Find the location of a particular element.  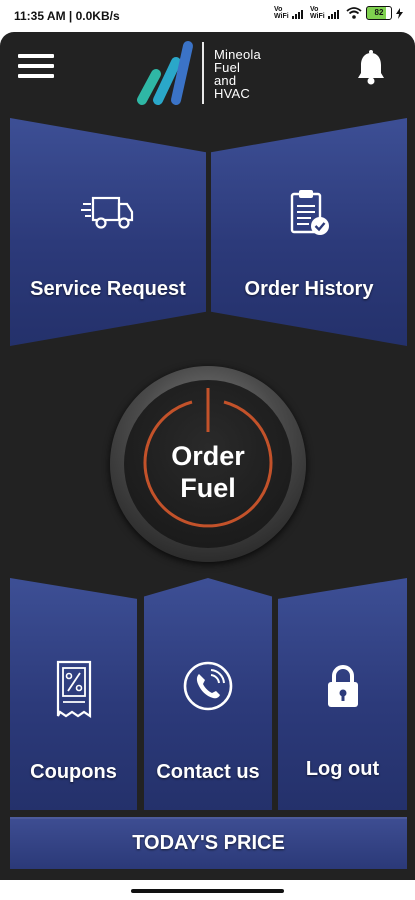

service-request-label: Service Request is located at coordinates (108, 289).